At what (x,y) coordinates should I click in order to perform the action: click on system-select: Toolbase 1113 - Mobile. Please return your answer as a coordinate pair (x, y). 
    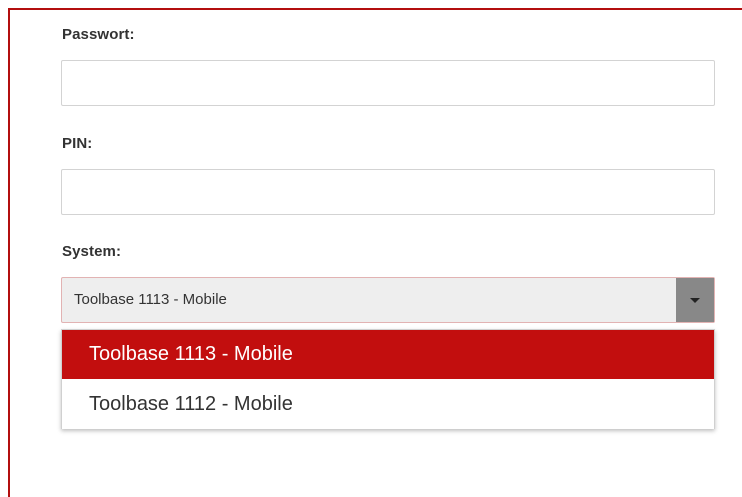
    Looking at the image, I should click on (388, 300).